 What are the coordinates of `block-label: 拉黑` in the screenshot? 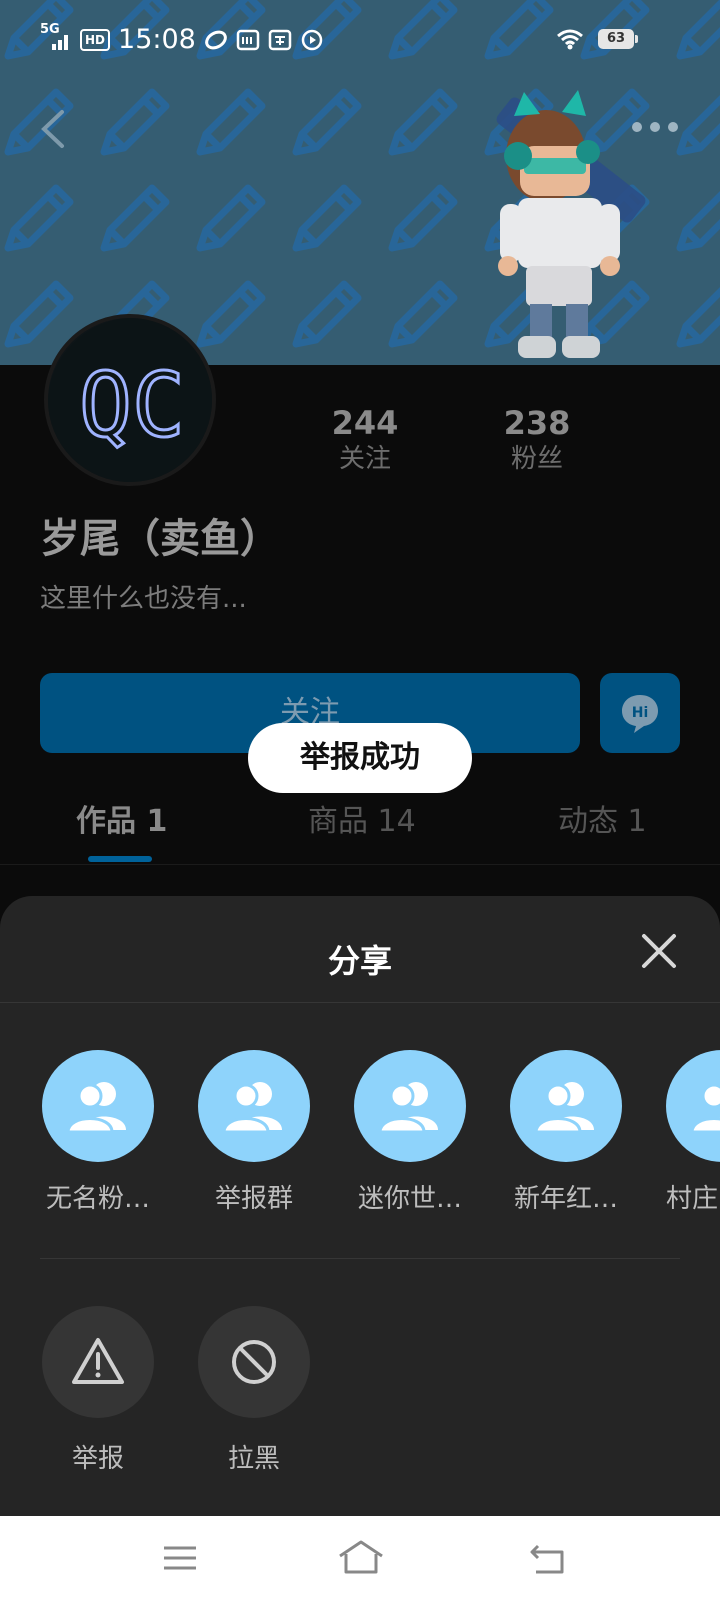 It's located at (253, 1459).